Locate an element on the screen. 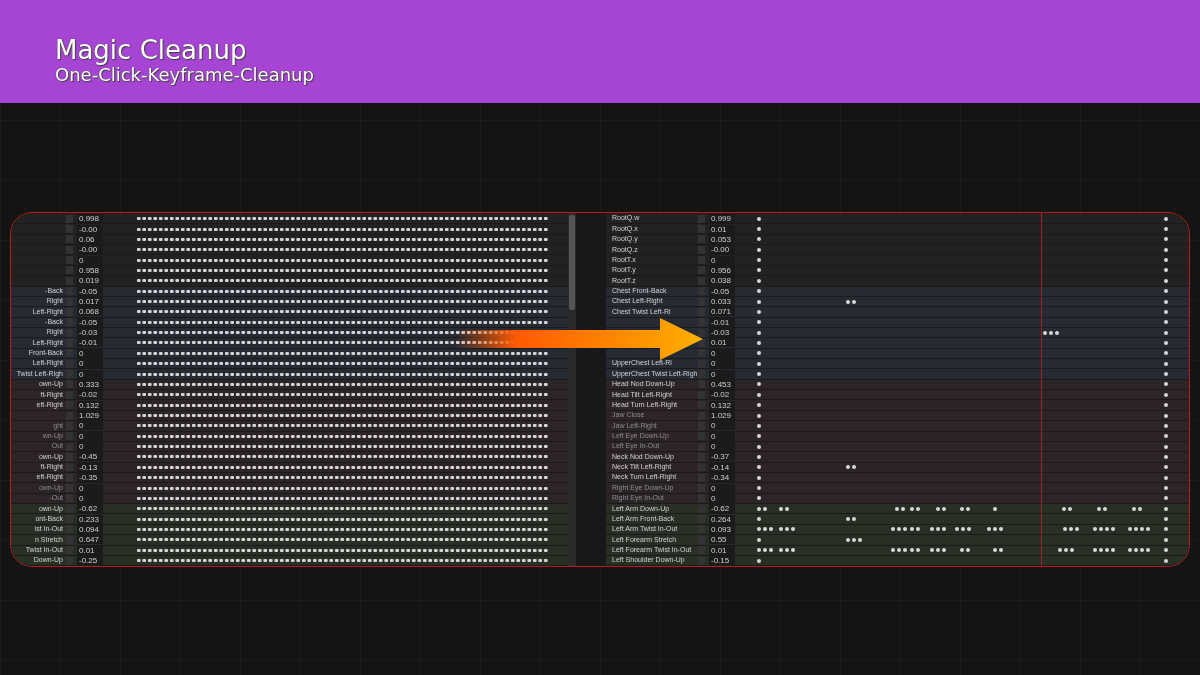 The image size is (1200, 675). banner-subtitle: One-Click-Keyframe-Cleanup is located at coordinates (185, 75).